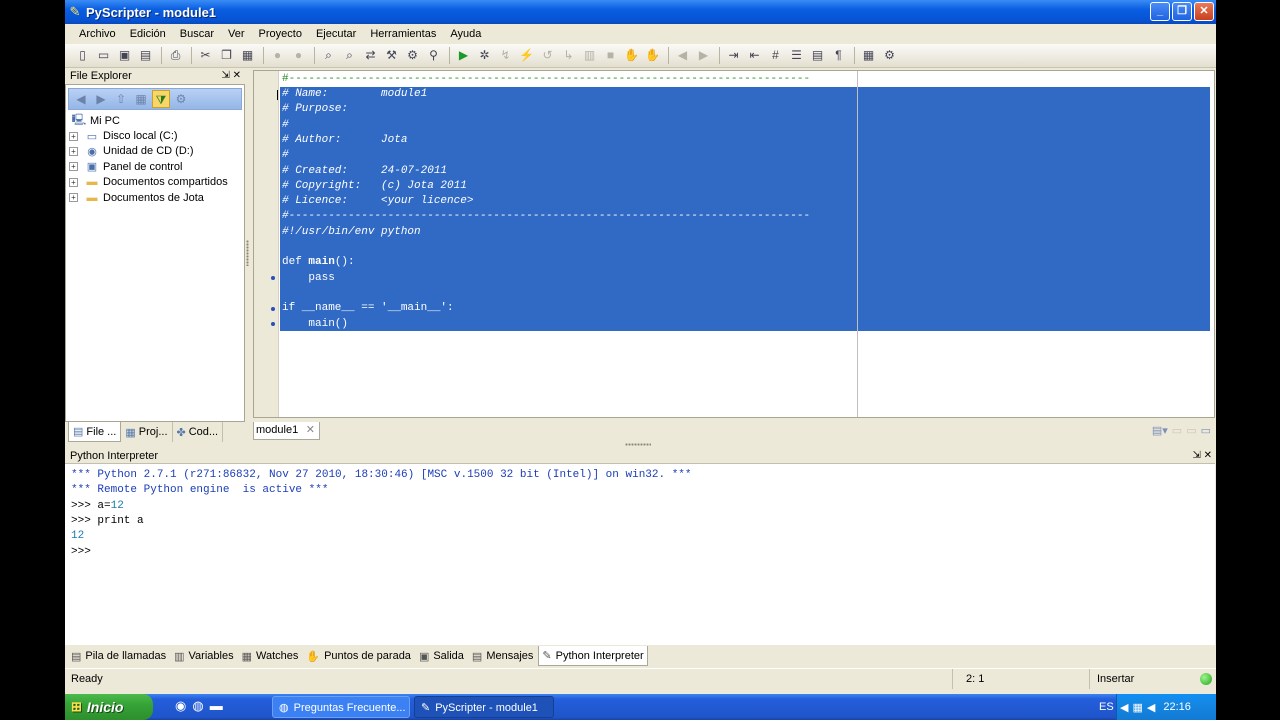 The width and height of the screenshot is (1280, 720). I want to click on replace-icon: ⇄, so click(370, 55).